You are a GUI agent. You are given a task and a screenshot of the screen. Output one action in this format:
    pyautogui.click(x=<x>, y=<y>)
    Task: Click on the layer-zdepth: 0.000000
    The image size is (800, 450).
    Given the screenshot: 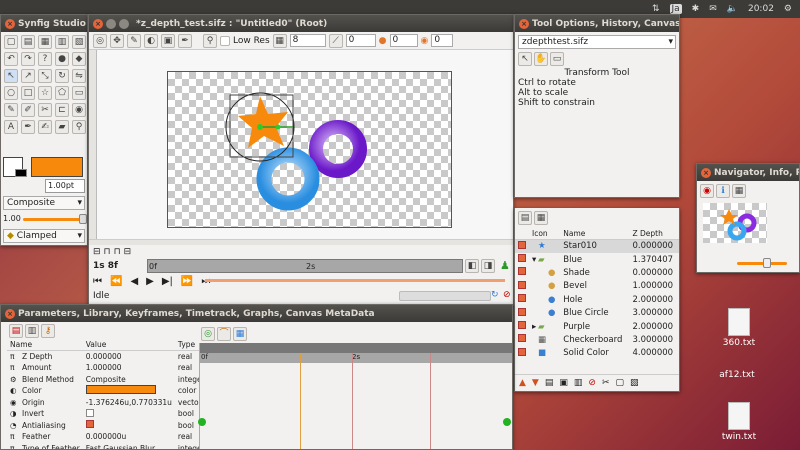 What is the action you would take?
    pyautogui.click(x=654, y=272)
    